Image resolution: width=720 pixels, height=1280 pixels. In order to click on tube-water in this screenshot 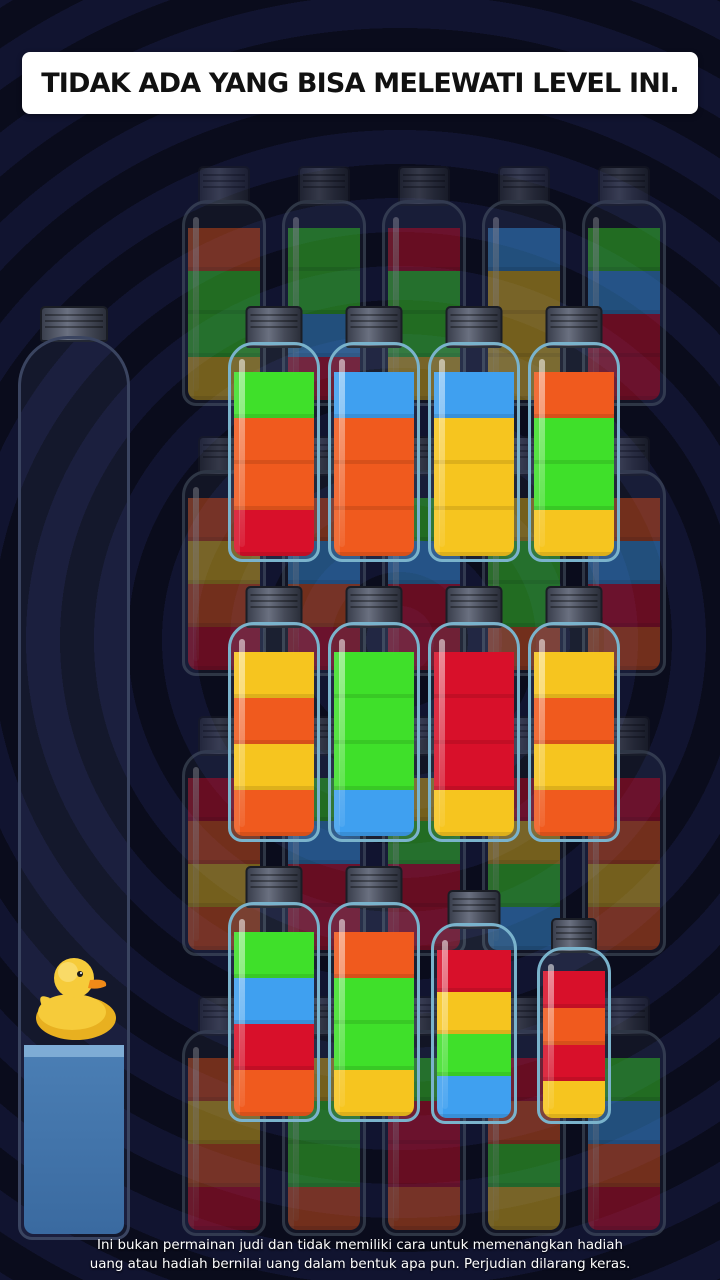, I will do `click(74, 1139)`.